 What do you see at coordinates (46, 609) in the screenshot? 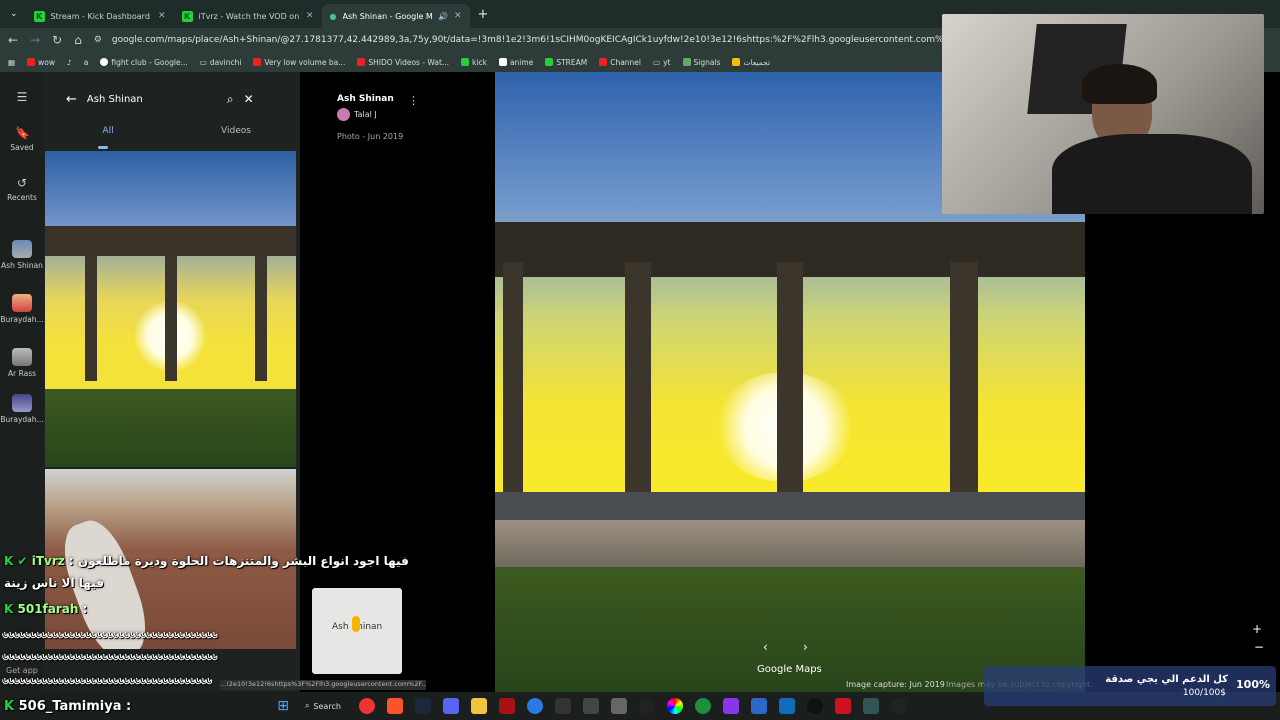
I see `chat-message: K 501farah :` at bounding box center [46, 609].